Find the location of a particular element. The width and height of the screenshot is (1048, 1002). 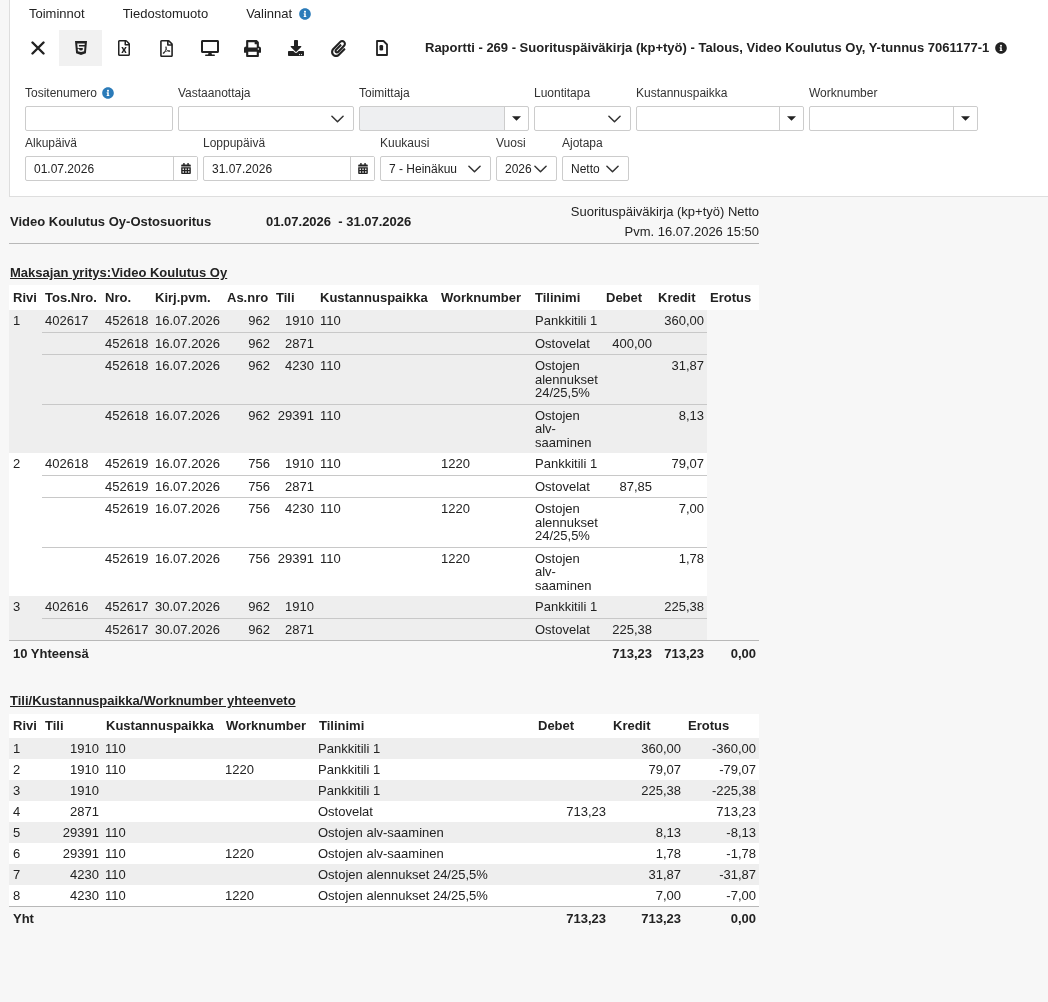

html5-icon is located at coordinates (80, 48).